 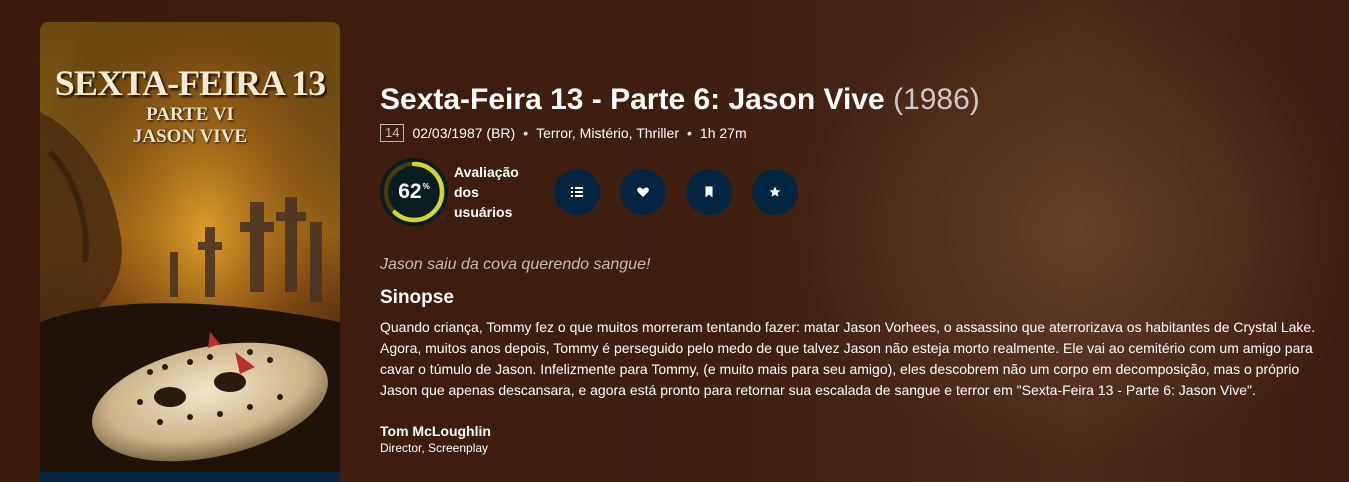 What do you see at coordinates (494, 192) in the screenshot?
I see `score-label: Avaliação dos usuários` at bounding box center [494, 192].